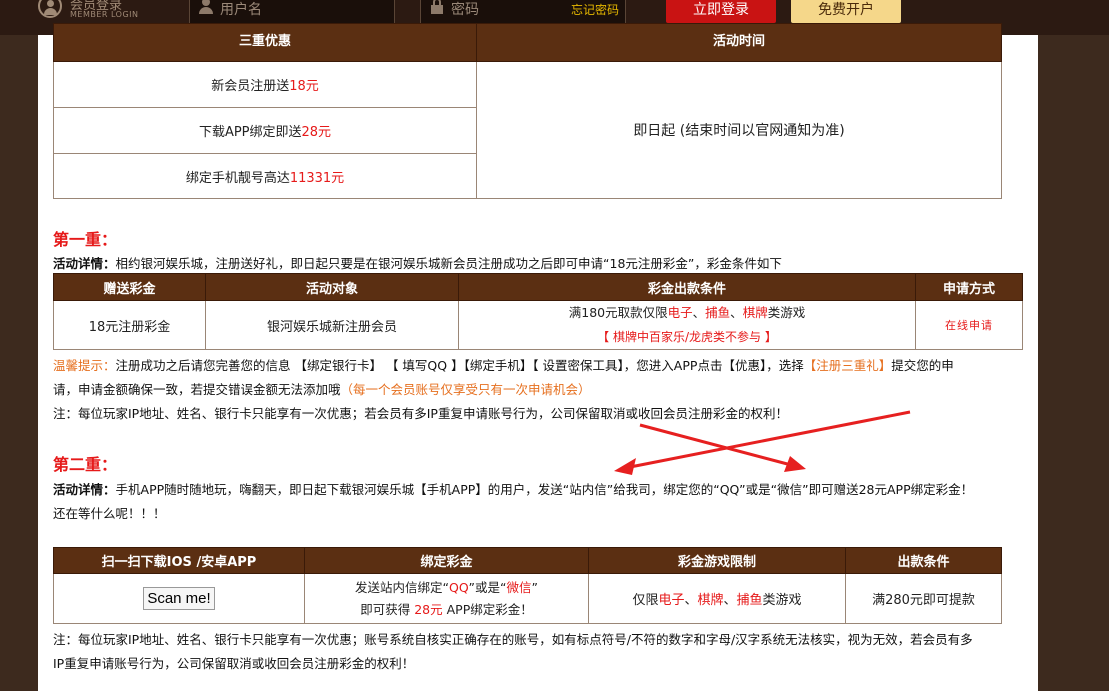 This screenshot has height=691, width=1109. I want to click on table-header: 三重优惠, so click(265, 42).